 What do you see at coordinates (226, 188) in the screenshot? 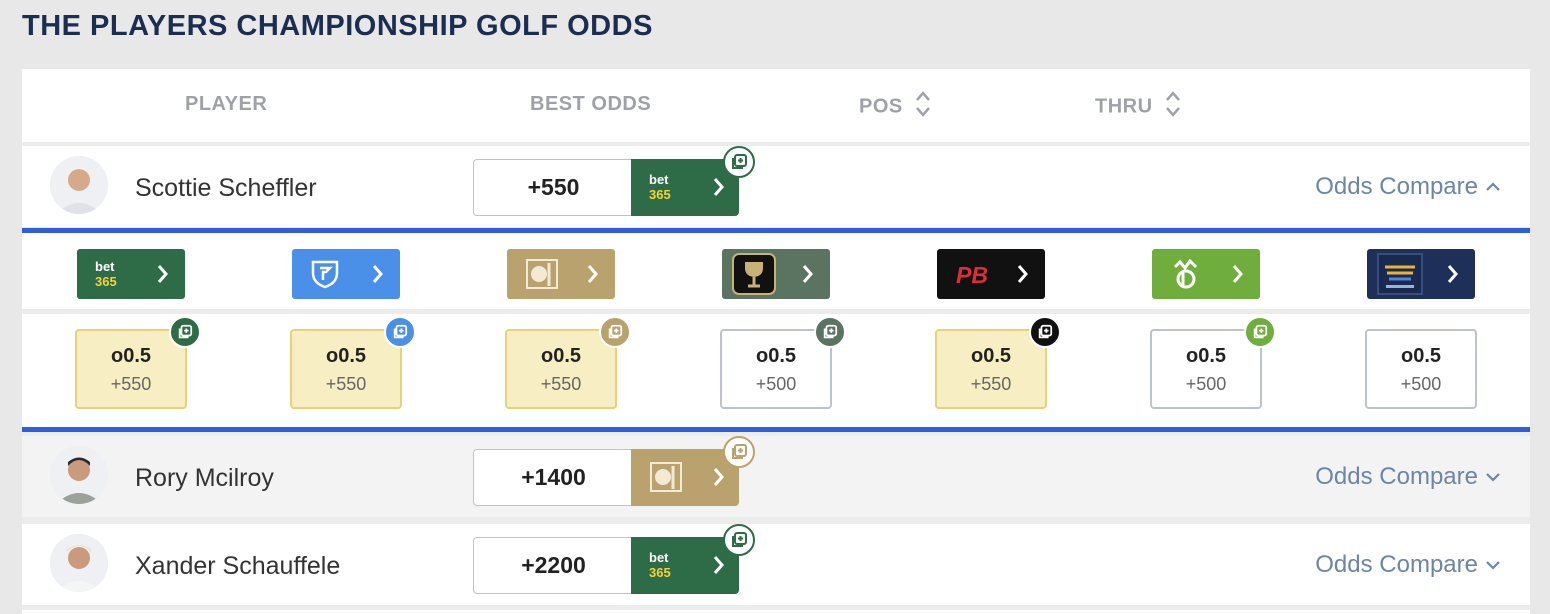
I see `player-name: Scottie Scheffler` at bounding box center [226, 188].